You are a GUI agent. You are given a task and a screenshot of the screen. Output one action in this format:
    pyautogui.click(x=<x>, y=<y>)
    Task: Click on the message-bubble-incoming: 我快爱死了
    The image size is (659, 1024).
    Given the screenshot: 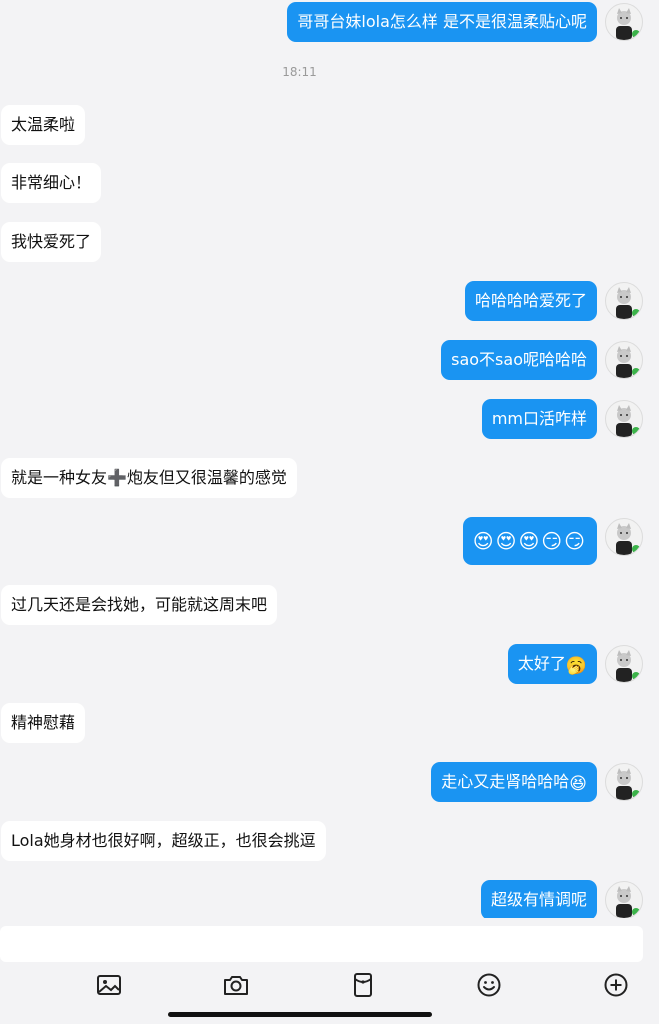 What is the action you would take?
    pyautogui.click(x=51, y=242)
    